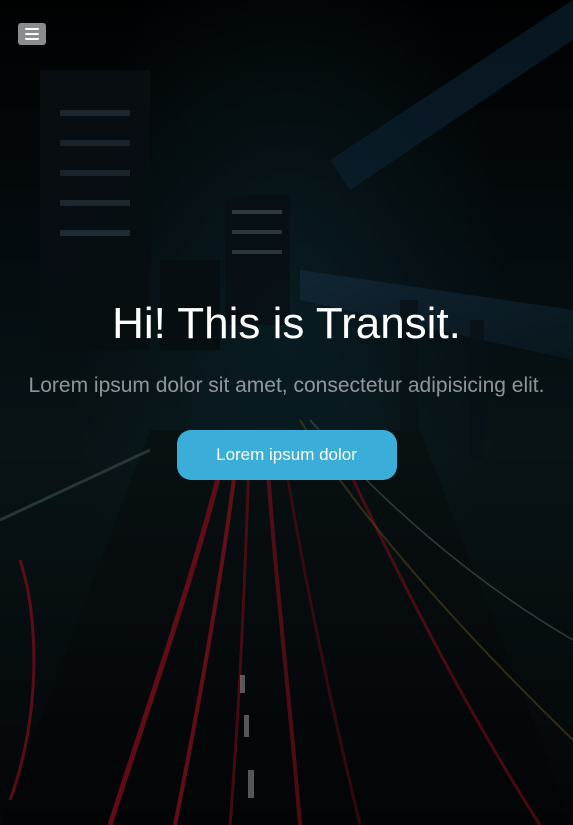 The image size is (573, 825). What do you see at coordinates (286, 323) in the screenshot?
I see `hero-title: Hi! This is Transit.` at bounding box center [286, 323].